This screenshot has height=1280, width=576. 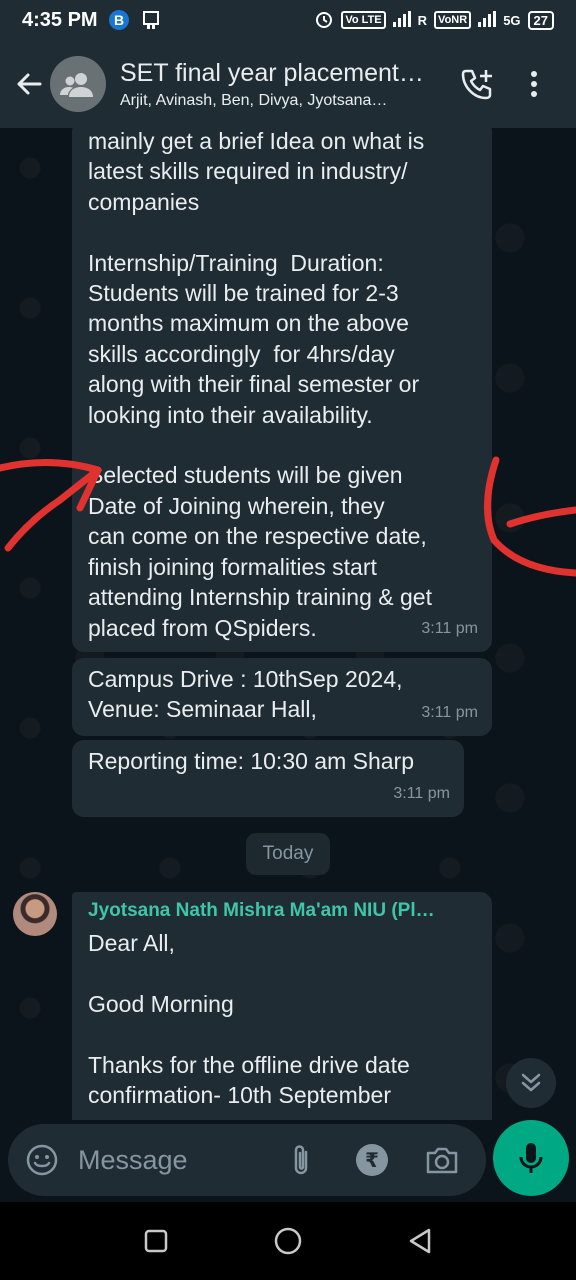 I want to click on message-bubble: Reporting time: 10:30 am Sharp 3:11 pm, so click(x=268, y=778).